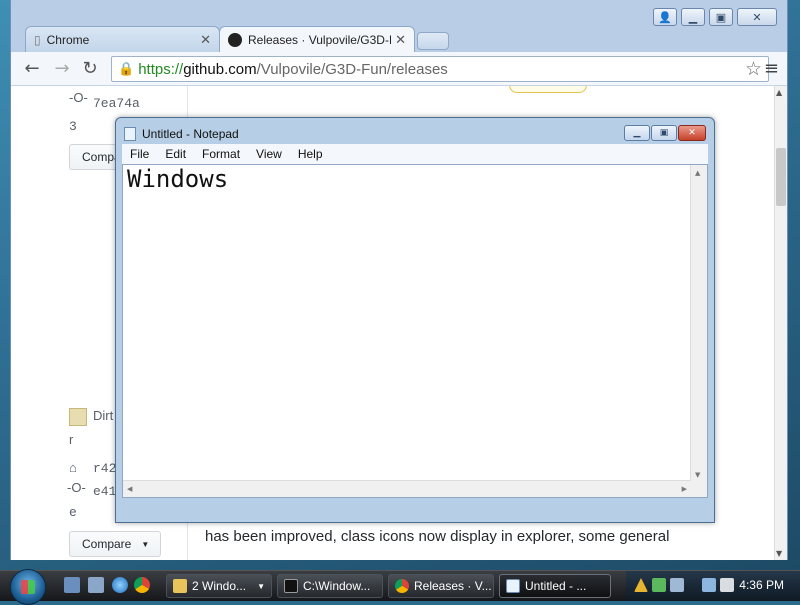  Describe the element at coordinates (698, 324) in the screenshot. I see `vertical-scrollbar: ▲ ▼` at that location.